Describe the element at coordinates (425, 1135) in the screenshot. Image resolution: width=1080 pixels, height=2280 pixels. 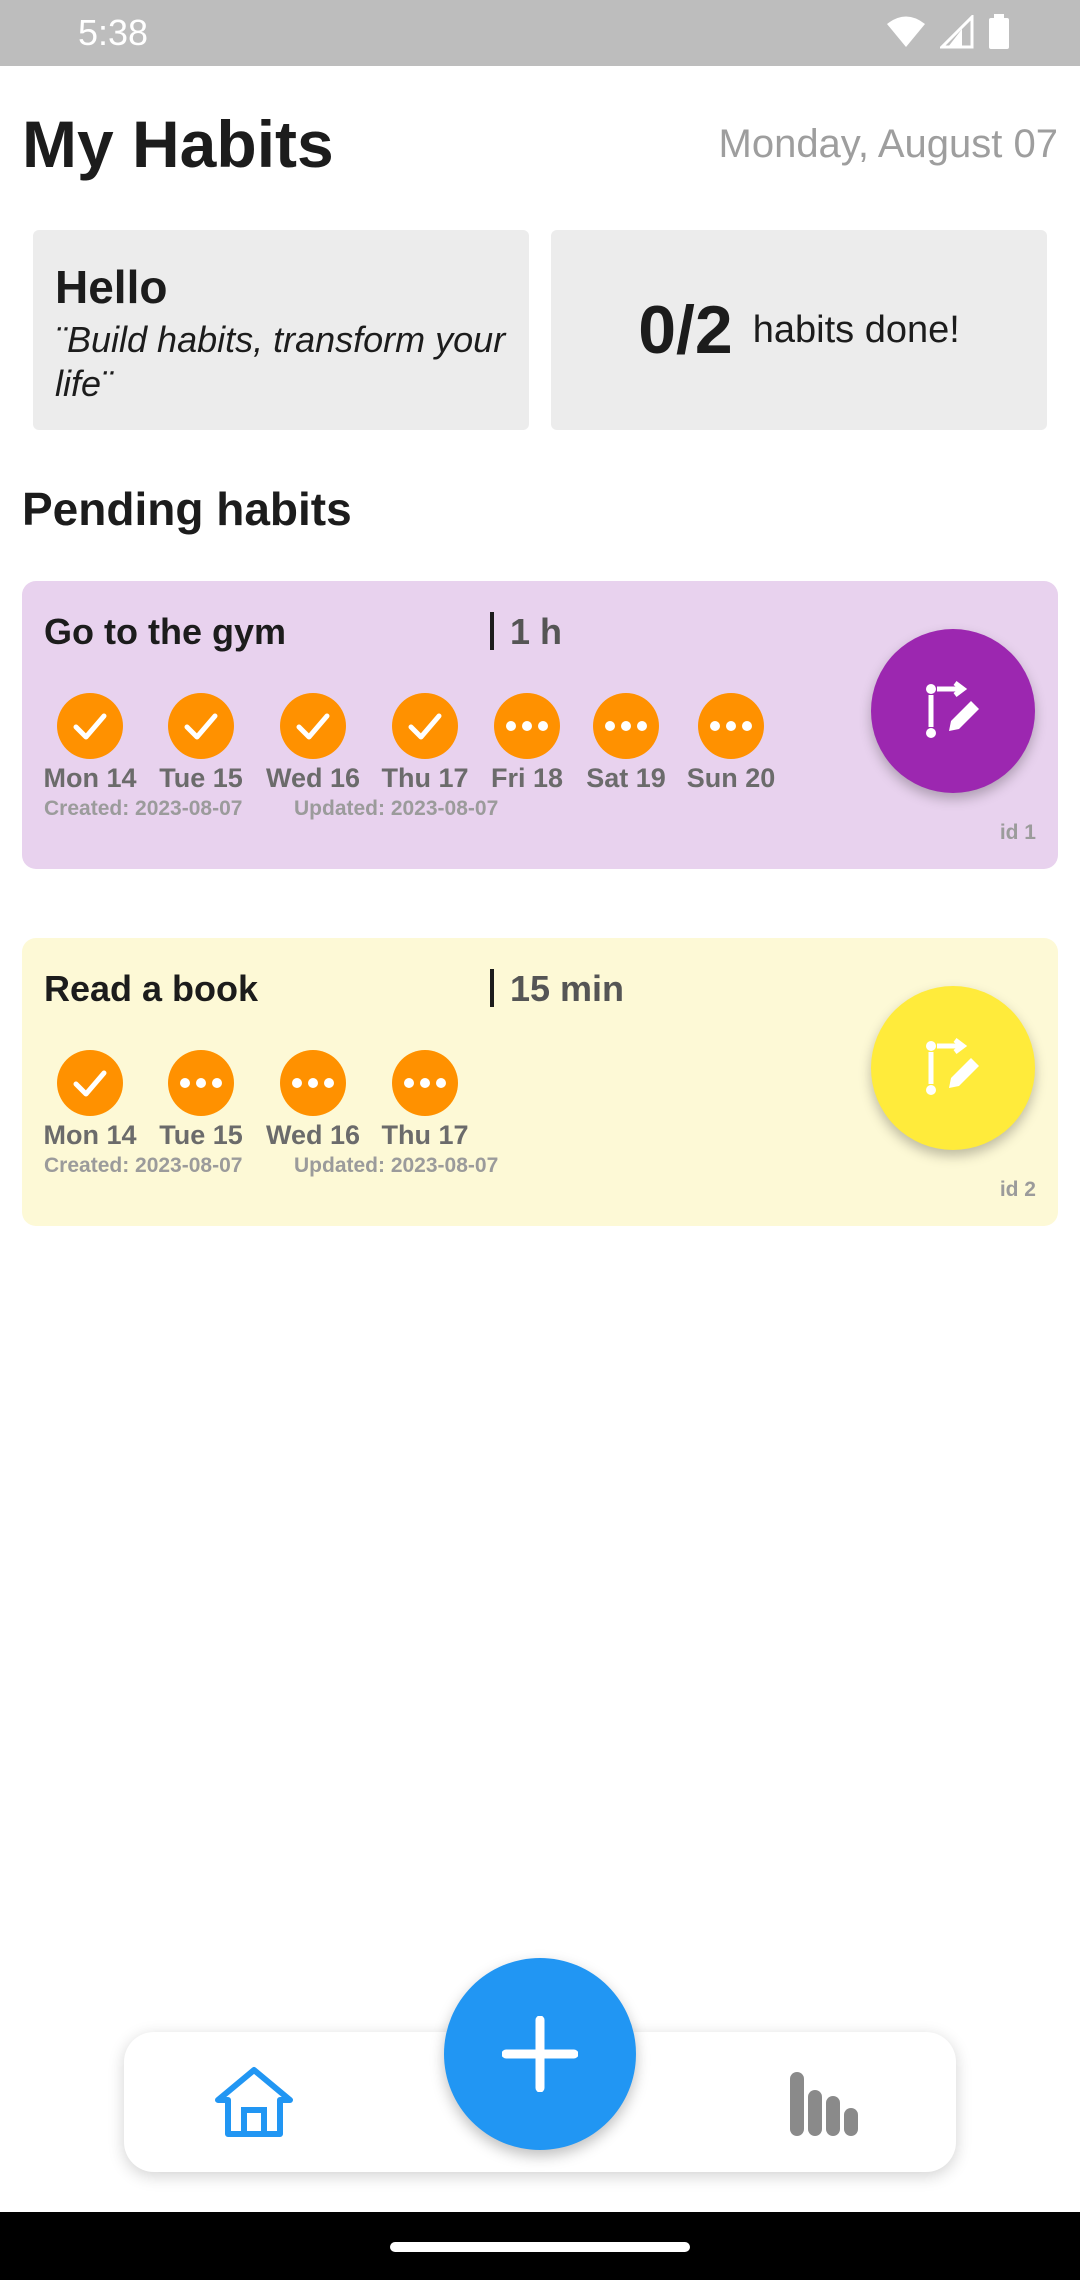
I see `day-label: Thu 17` at that location.